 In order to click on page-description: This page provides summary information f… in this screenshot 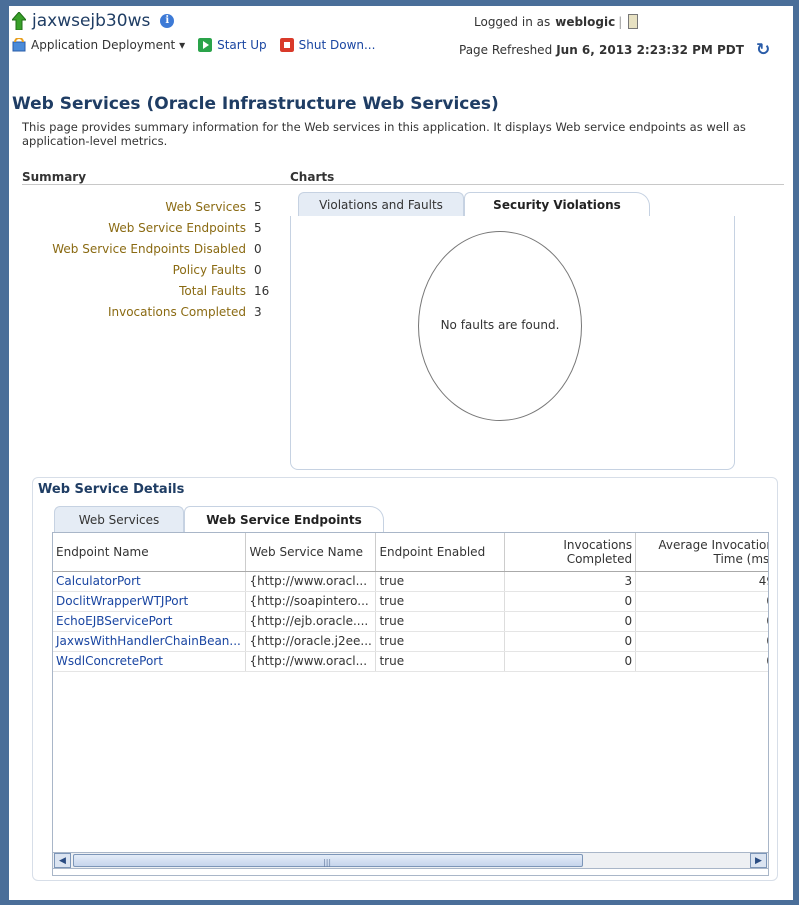, I will do `click(384, 134)`.